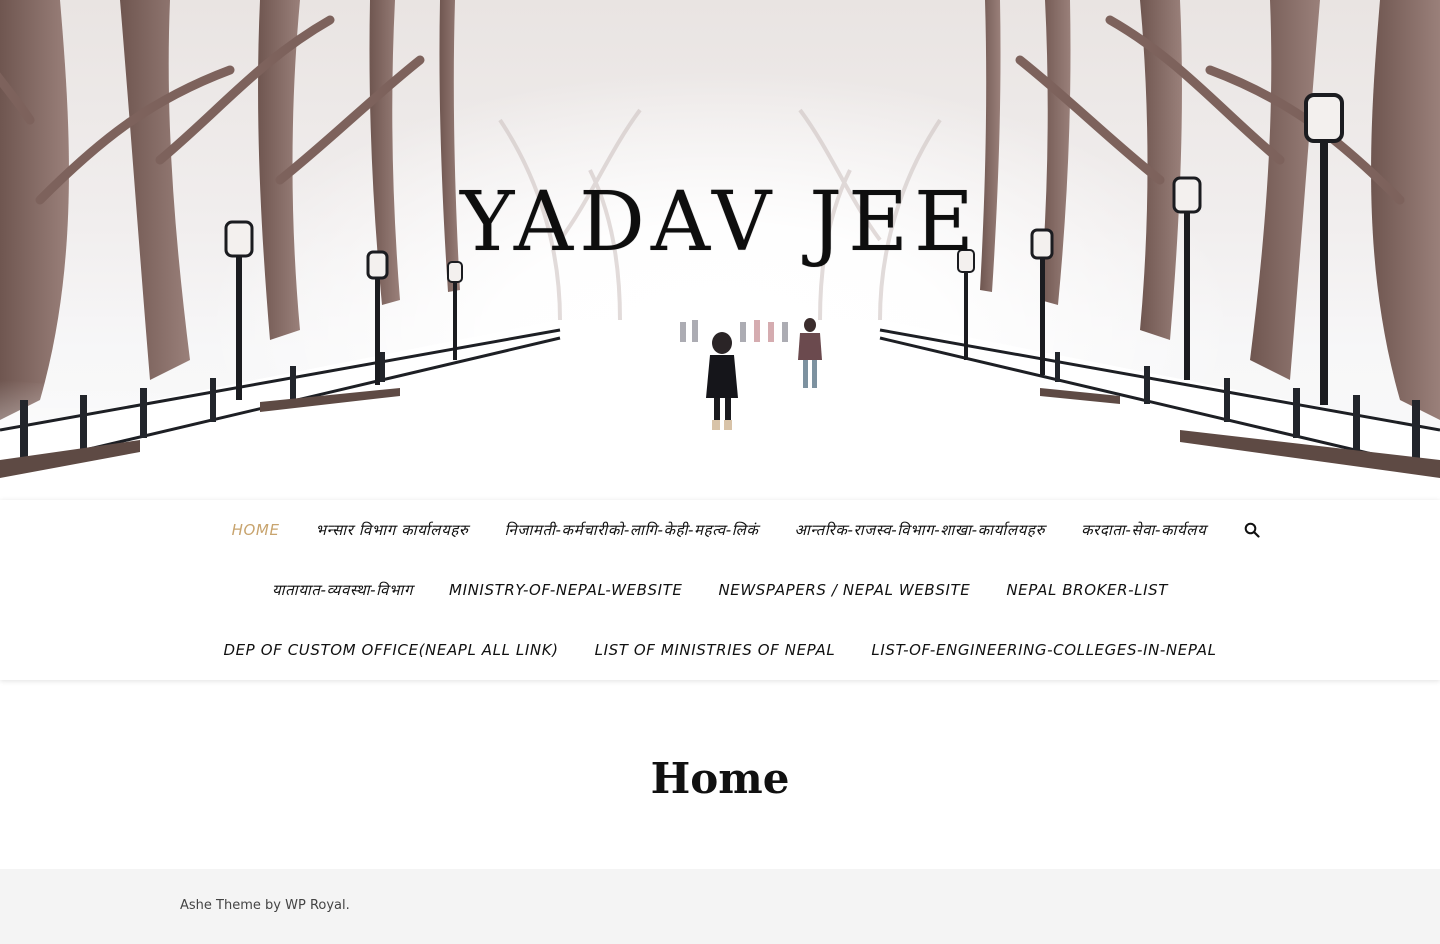 The width and height of the screenshot is (1440, 944). I want to click on site-footer: Ashe Theme by WP Royal., so click(720, 906).